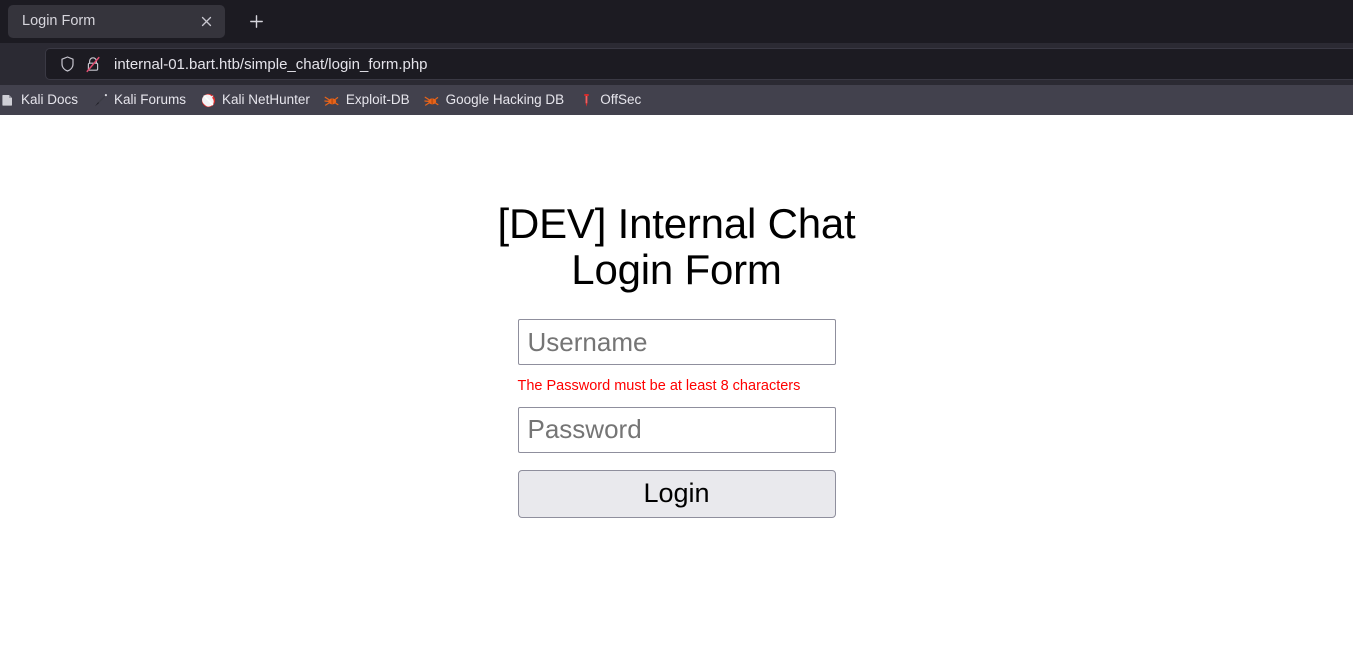 The image size is (1353, 667). I want to click on new-tab-button, so click(256, 22).